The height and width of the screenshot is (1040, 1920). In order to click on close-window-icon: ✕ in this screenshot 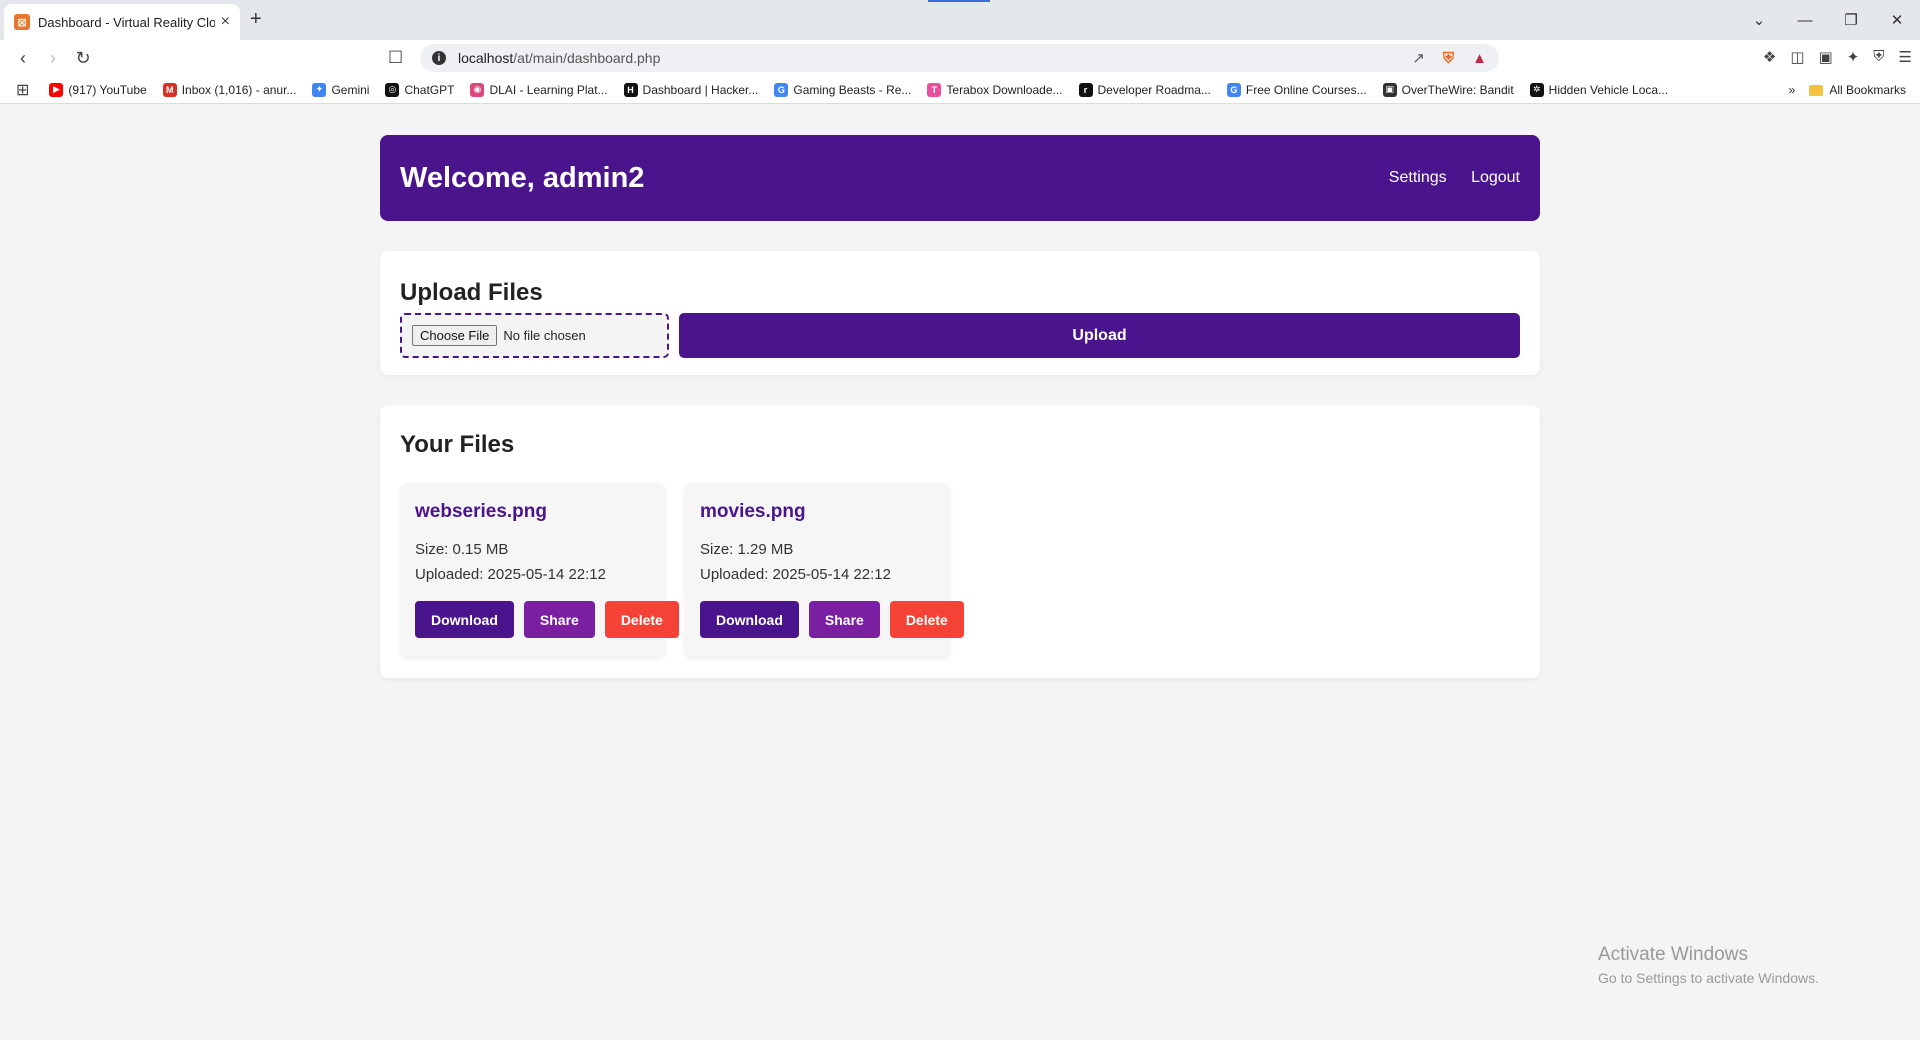, I will do `click(1897, 20)`.